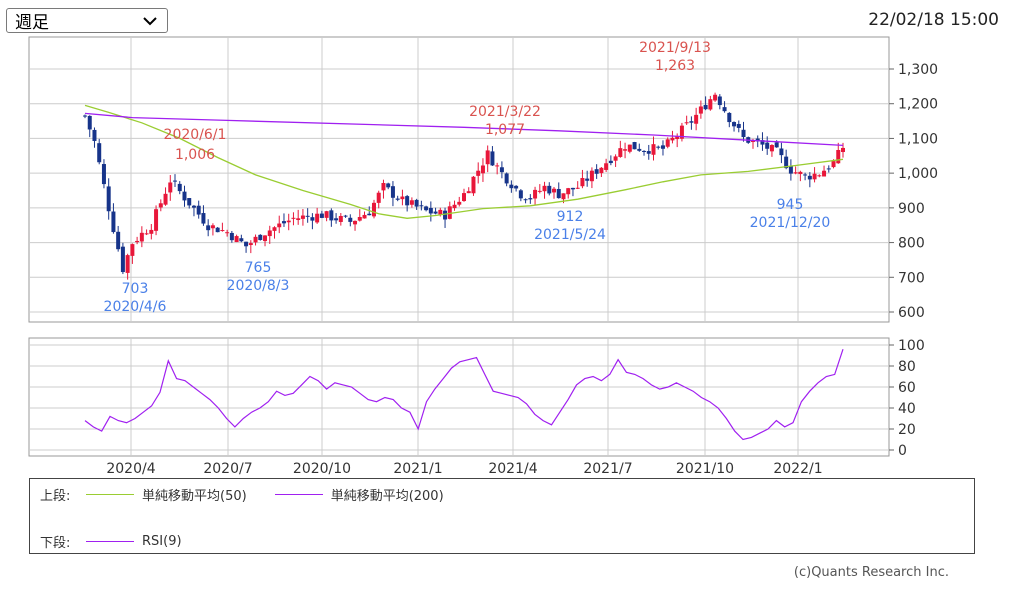  I want to click on upper-y-tick-label: 800, so click(911, 244).